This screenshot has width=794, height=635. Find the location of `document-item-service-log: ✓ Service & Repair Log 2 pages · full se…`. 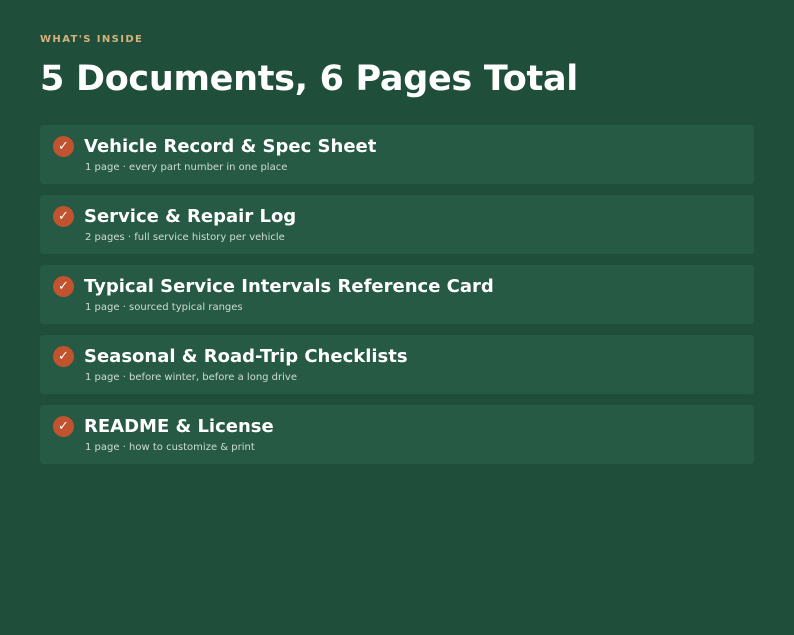

document-item-service-log: ✓ Service & Repair Log 2 pages · full se… is located at coordinates (397, 224).